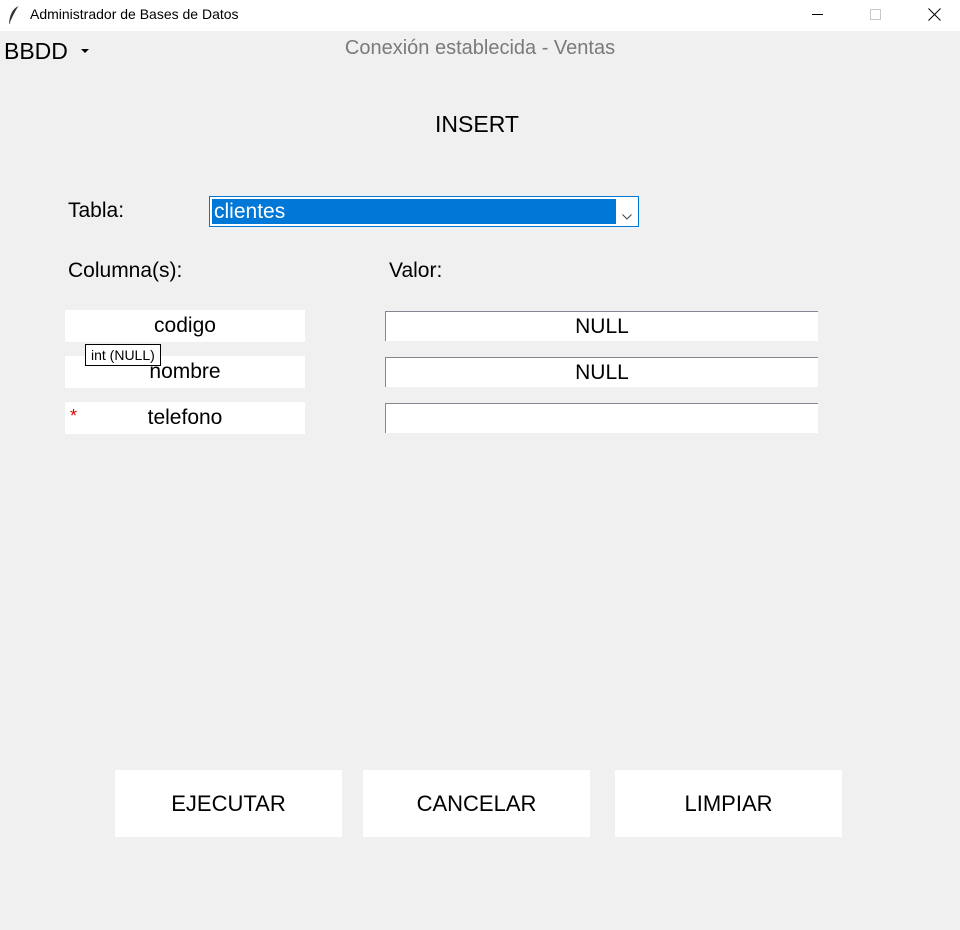 This screenshot has width=960, height=930. I want to click on table-label: Tabla:, so click(96, 210).